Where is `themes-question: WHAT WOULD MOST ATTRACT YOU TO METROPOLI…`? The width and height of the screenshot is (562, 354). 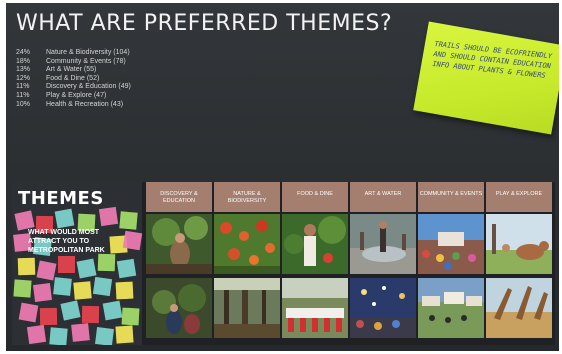 themes-question: WHAT WOULD MOST ATTRACT YOU TO METROPOLI… is located at coordinates (66, 241).